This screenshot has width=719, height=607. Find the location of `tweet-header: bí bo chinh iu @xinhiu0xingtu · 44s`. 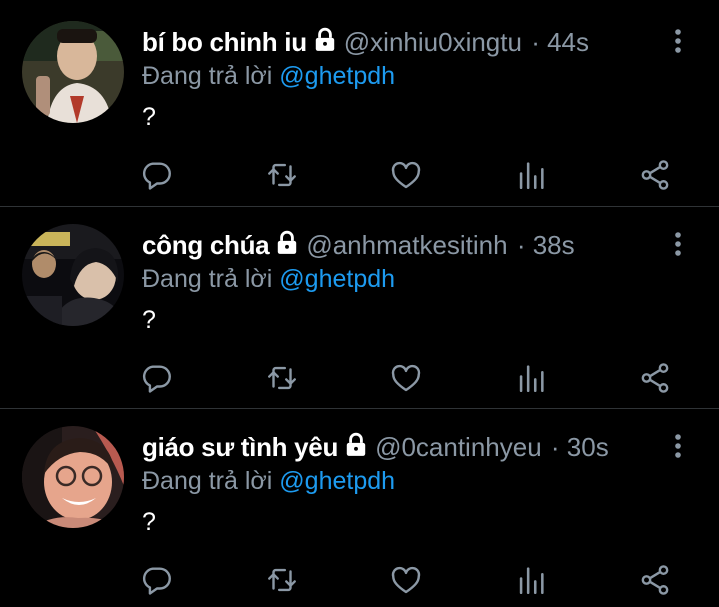

tweet-header: bí bo chinh iu @xinhiu0xingtu · 44s is located at coordinates (365, 43).